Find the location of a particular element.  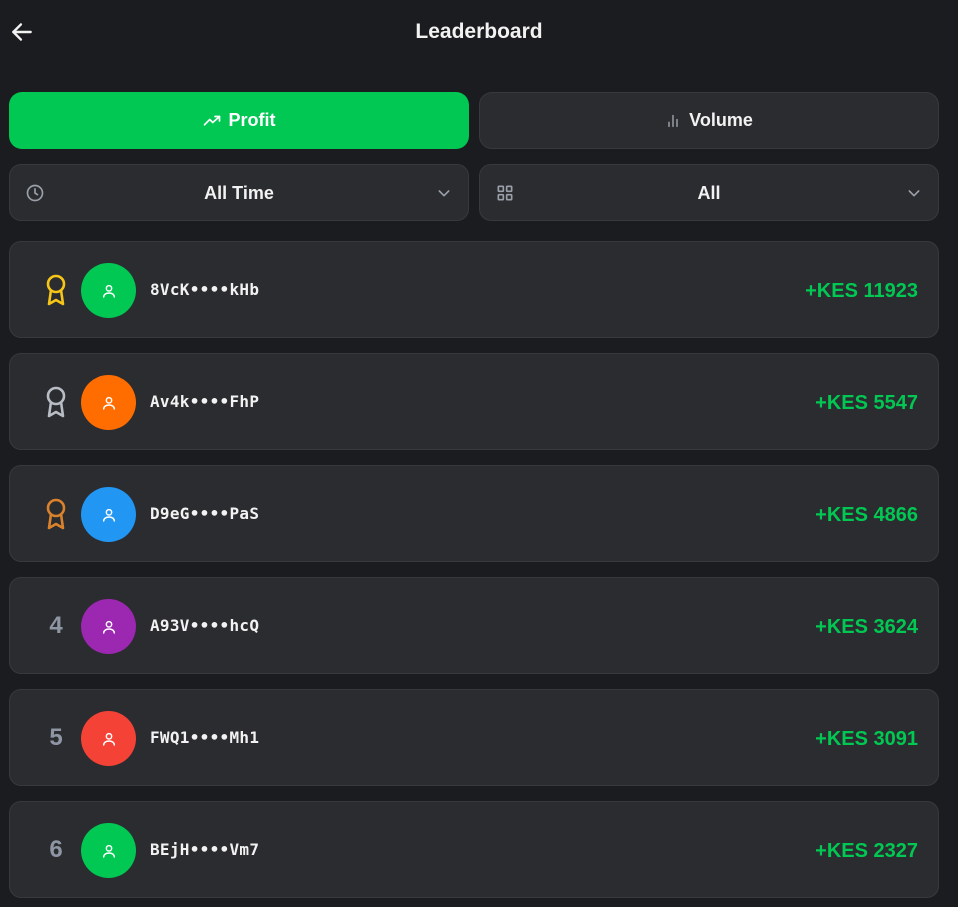

username: BEjH••••Vm7 is located at coordinates (205, 849).